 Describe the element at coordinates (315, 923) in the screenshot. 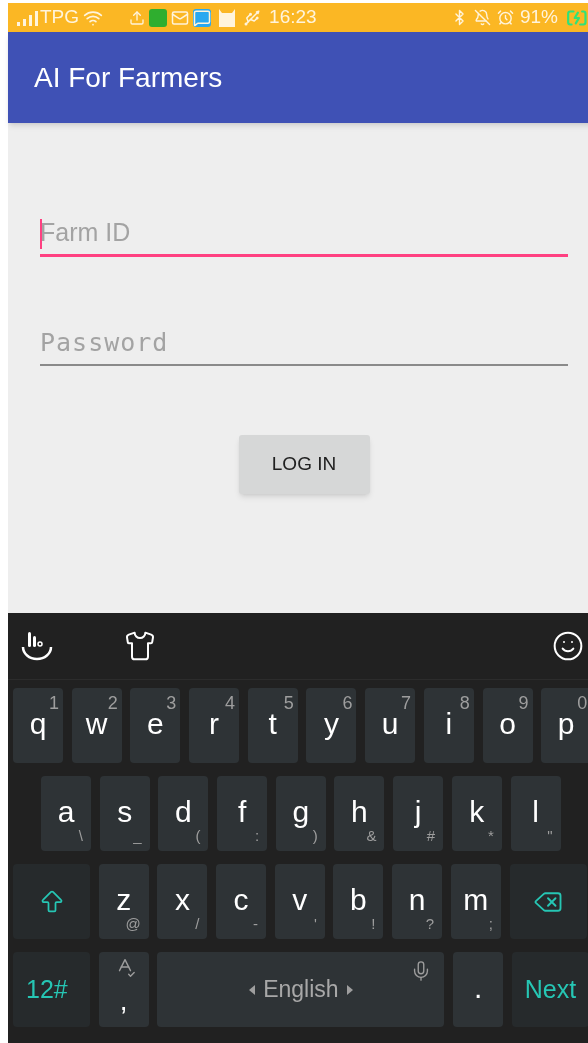

I see `key-hint: '` at that location.